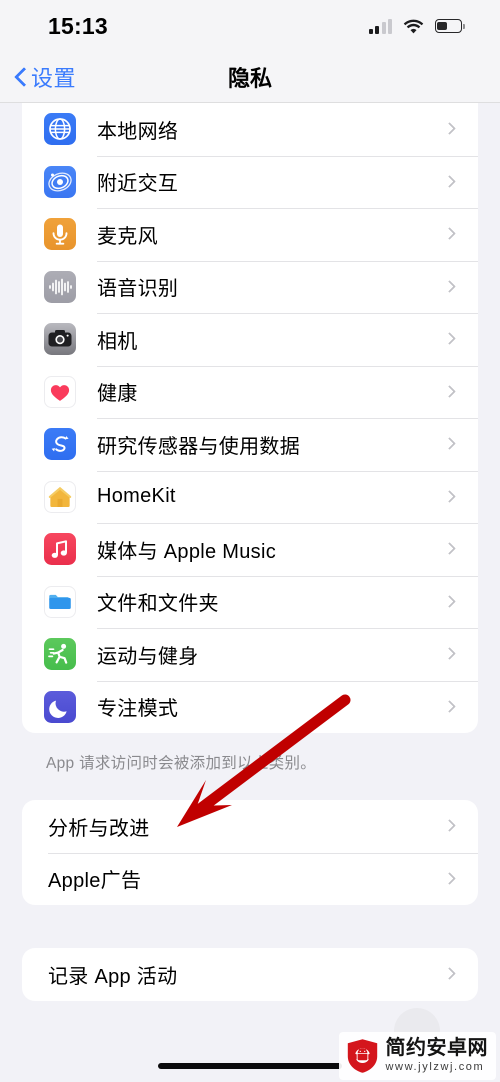 The image size is (500, 1082). Describe the element at coordinates (250, 707) in the screenshot. I see `row-focus: 专注模式` at that location.